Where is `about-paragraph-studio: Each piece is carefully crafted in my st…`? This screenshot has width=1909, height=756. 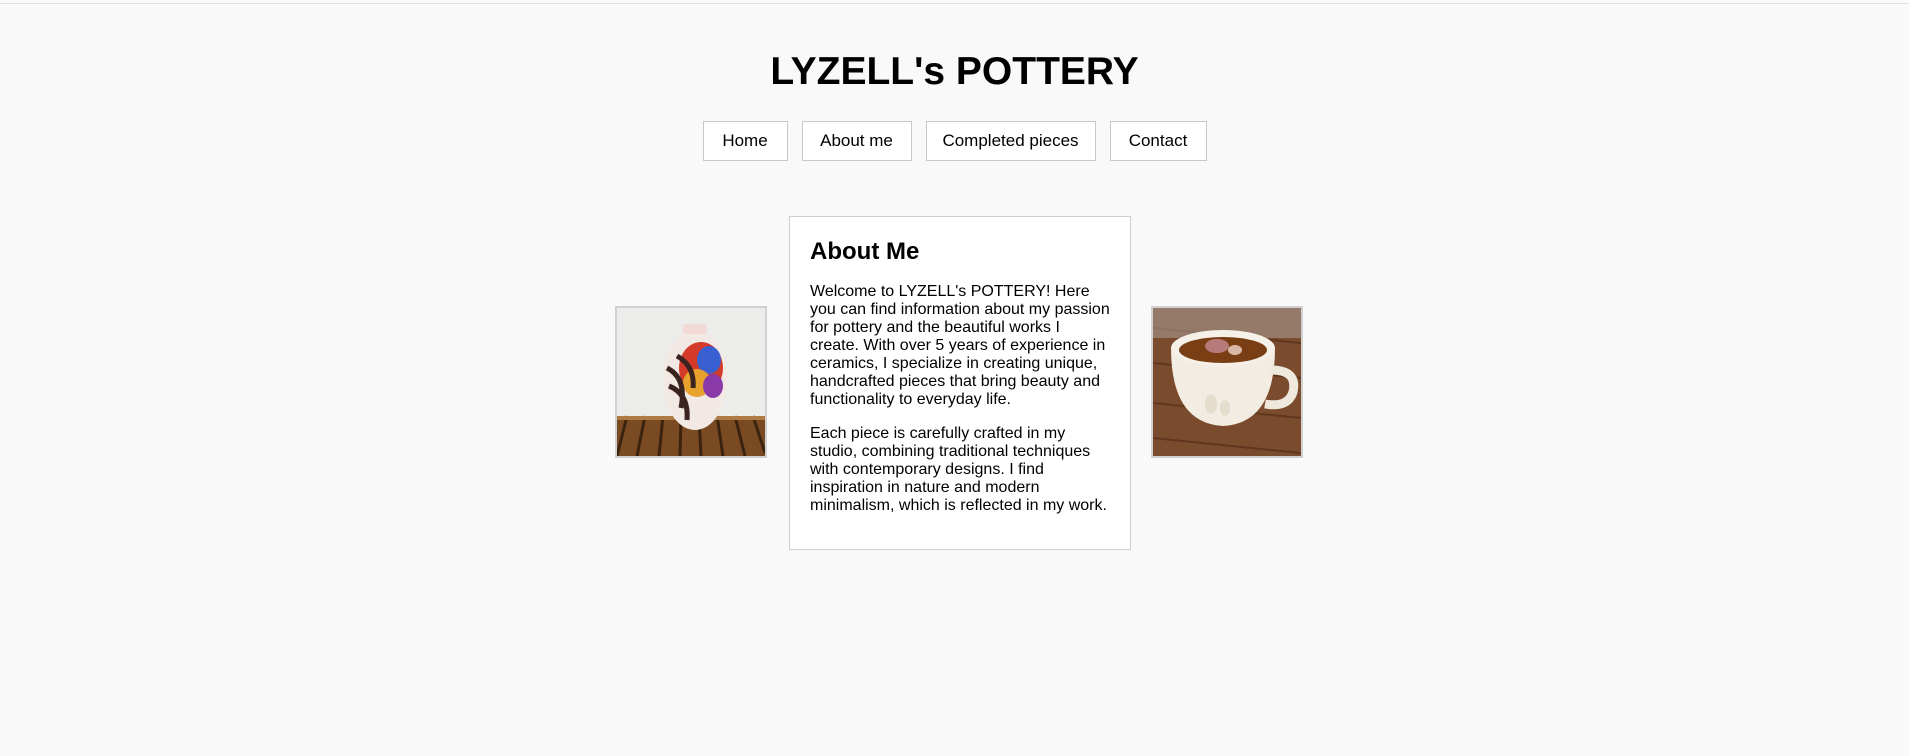
about-paragraph-studio: Each piece is carefully crafted in my st… is located at coordinates (958, 469).